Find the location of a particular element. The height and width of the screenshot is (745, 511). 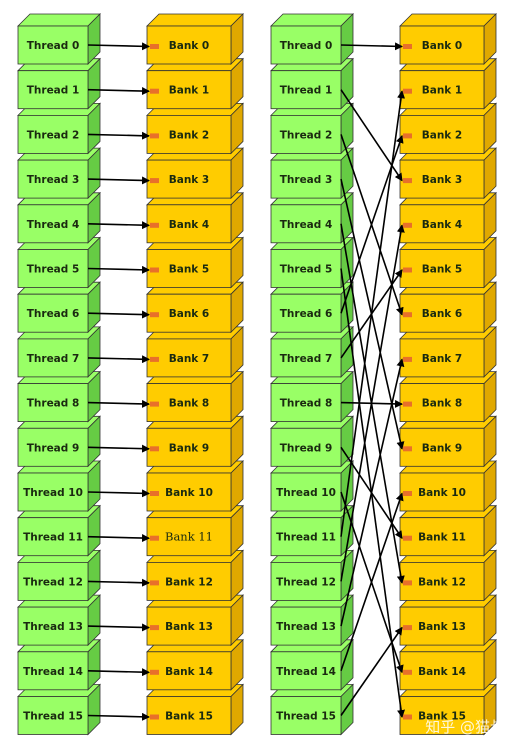

box-top is located at coordinates (195, 20).